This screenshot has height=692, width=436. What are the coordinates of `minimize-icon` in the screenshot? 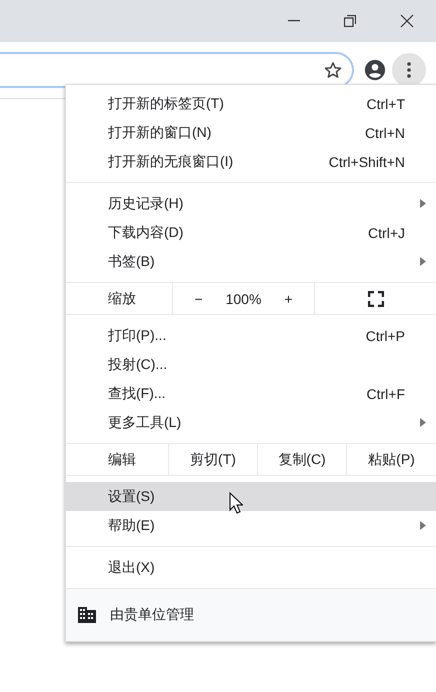 It's located at (294, 21).